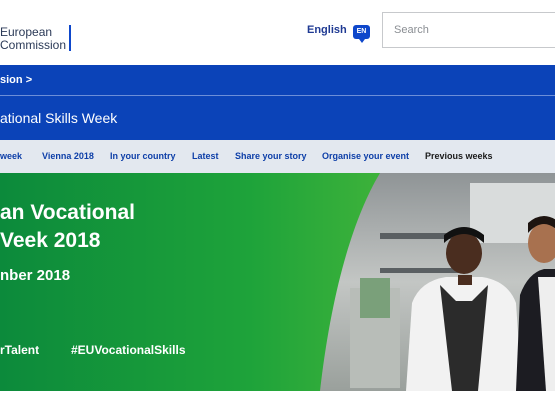 The height and width of the screenshot is (400, 555). I want to click on hero-title-line2: Veek 2018, so click(50, 240).